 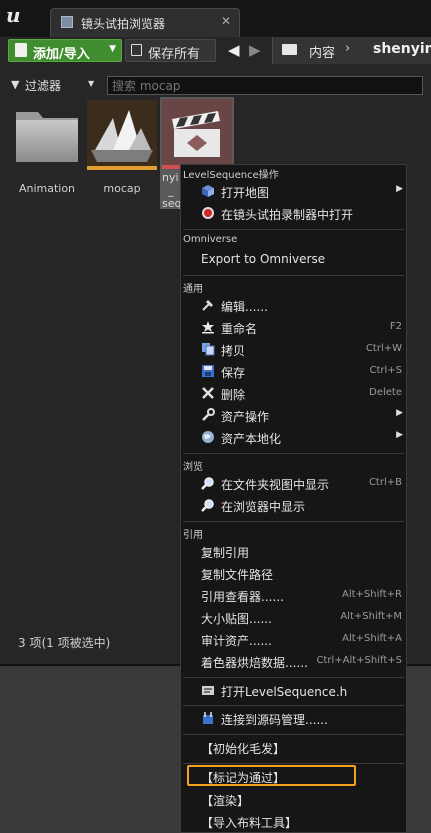 What do you see at coordinates (208, 690) in the screenshot?
I see `code-file-icon` at bounding box center [208, 690].